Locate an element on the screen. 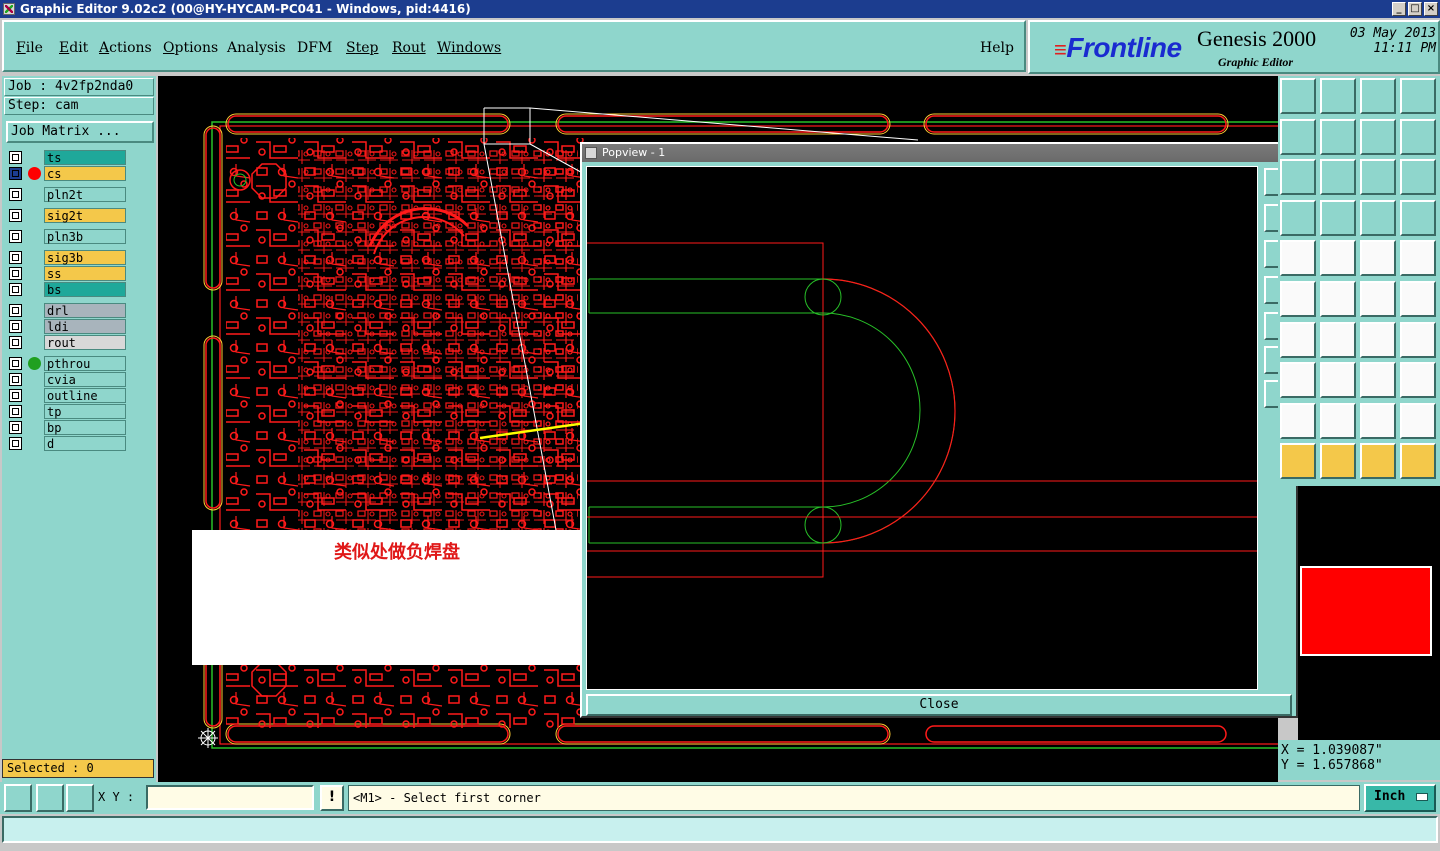 The height and width of the screenshot is (851, 1440). layer-row-drl: drl is located at coordinates (67, 310).